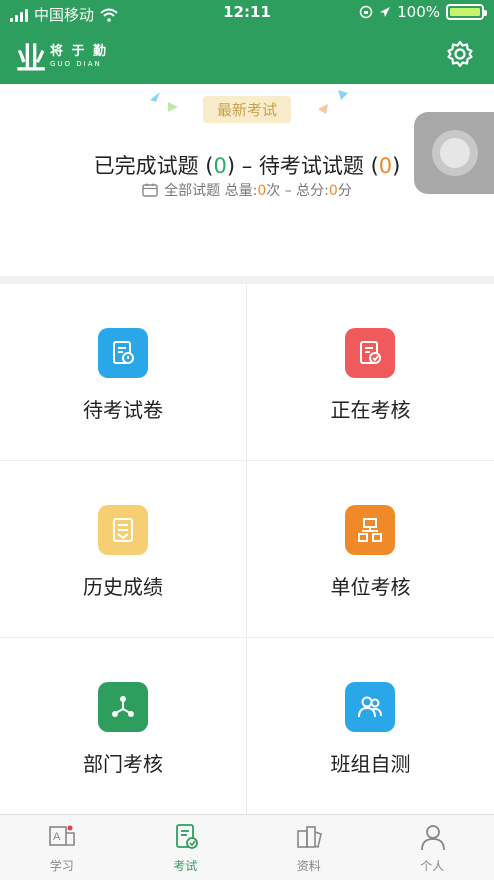 This screenshot has width=494, height=880. What do you see at coordinates (57, 837) in the screenshot?
I see `svg-text: A` at bounding box center [57, 837].